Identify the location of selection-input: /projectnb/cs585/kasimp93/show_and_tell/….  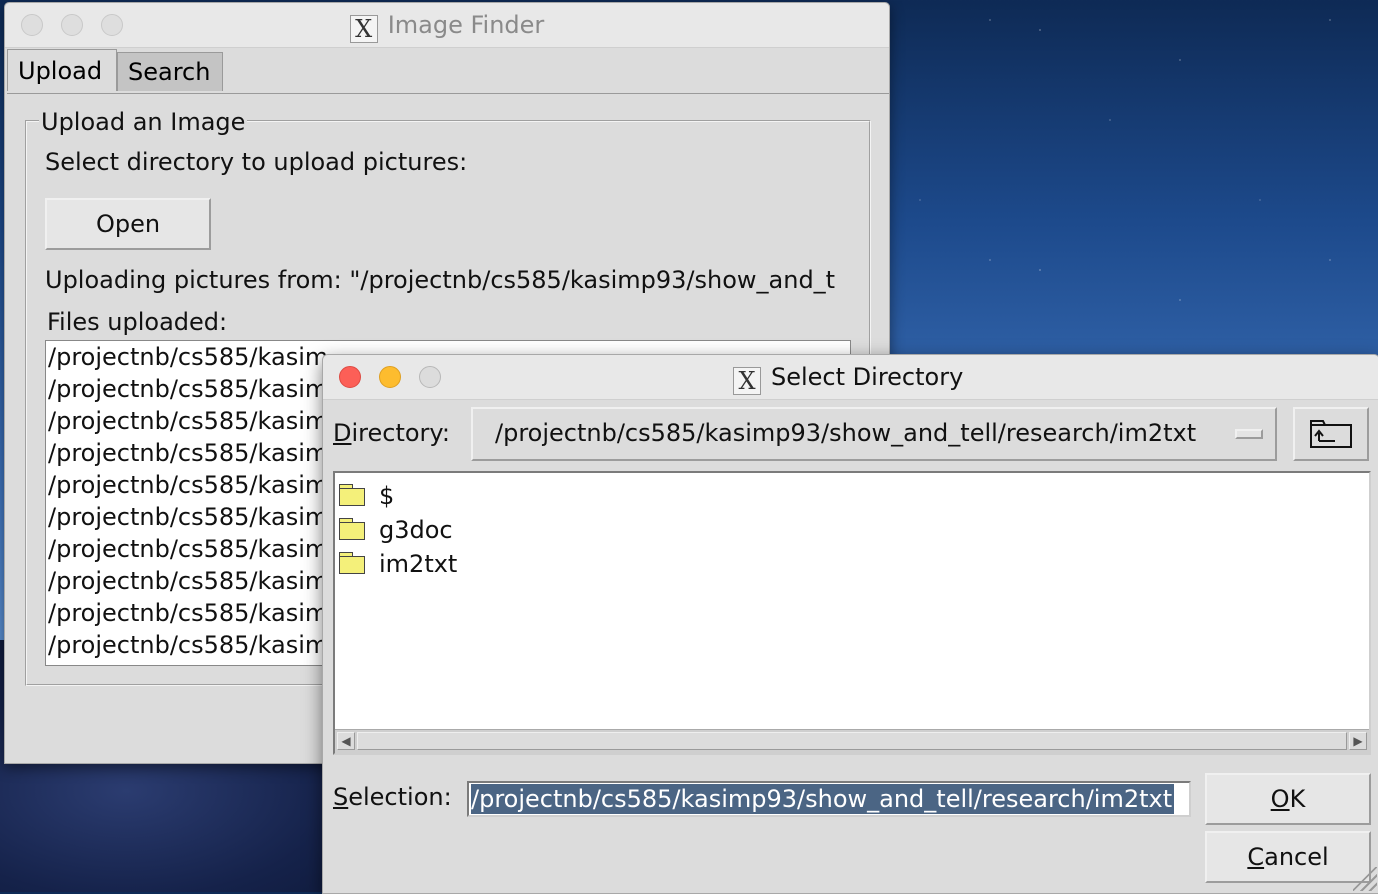
(829, 799).